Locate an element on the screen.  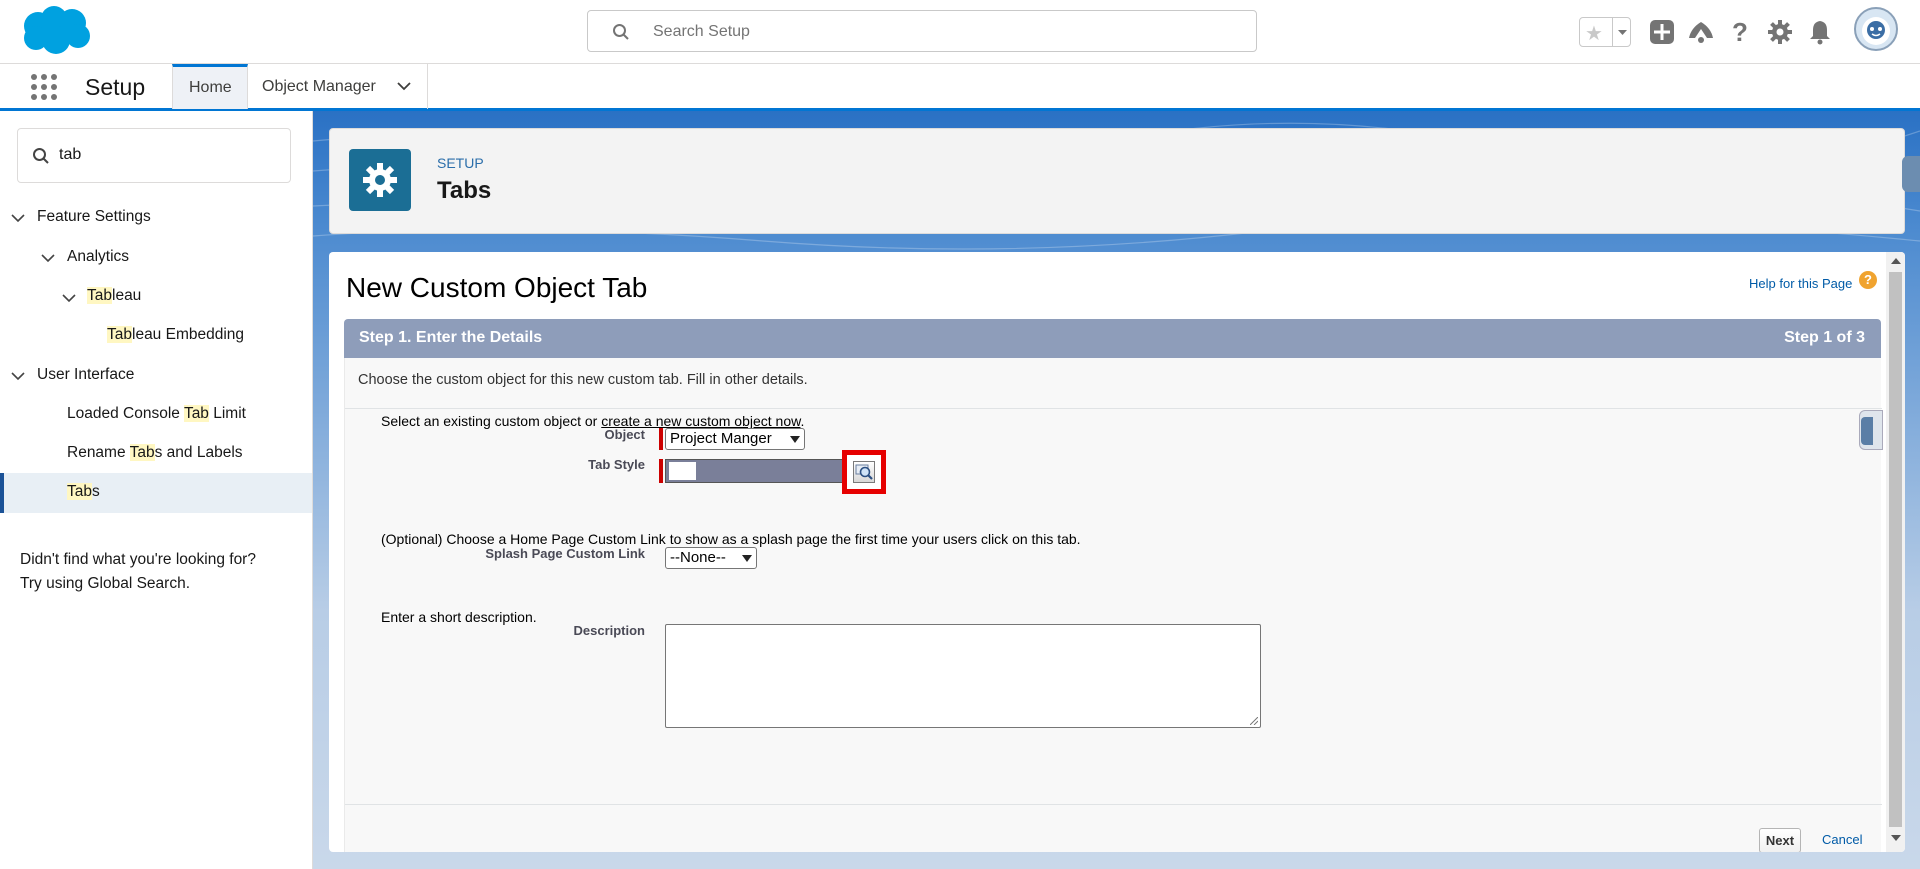
scroll-thumb is located at coordinates (1895, 549).